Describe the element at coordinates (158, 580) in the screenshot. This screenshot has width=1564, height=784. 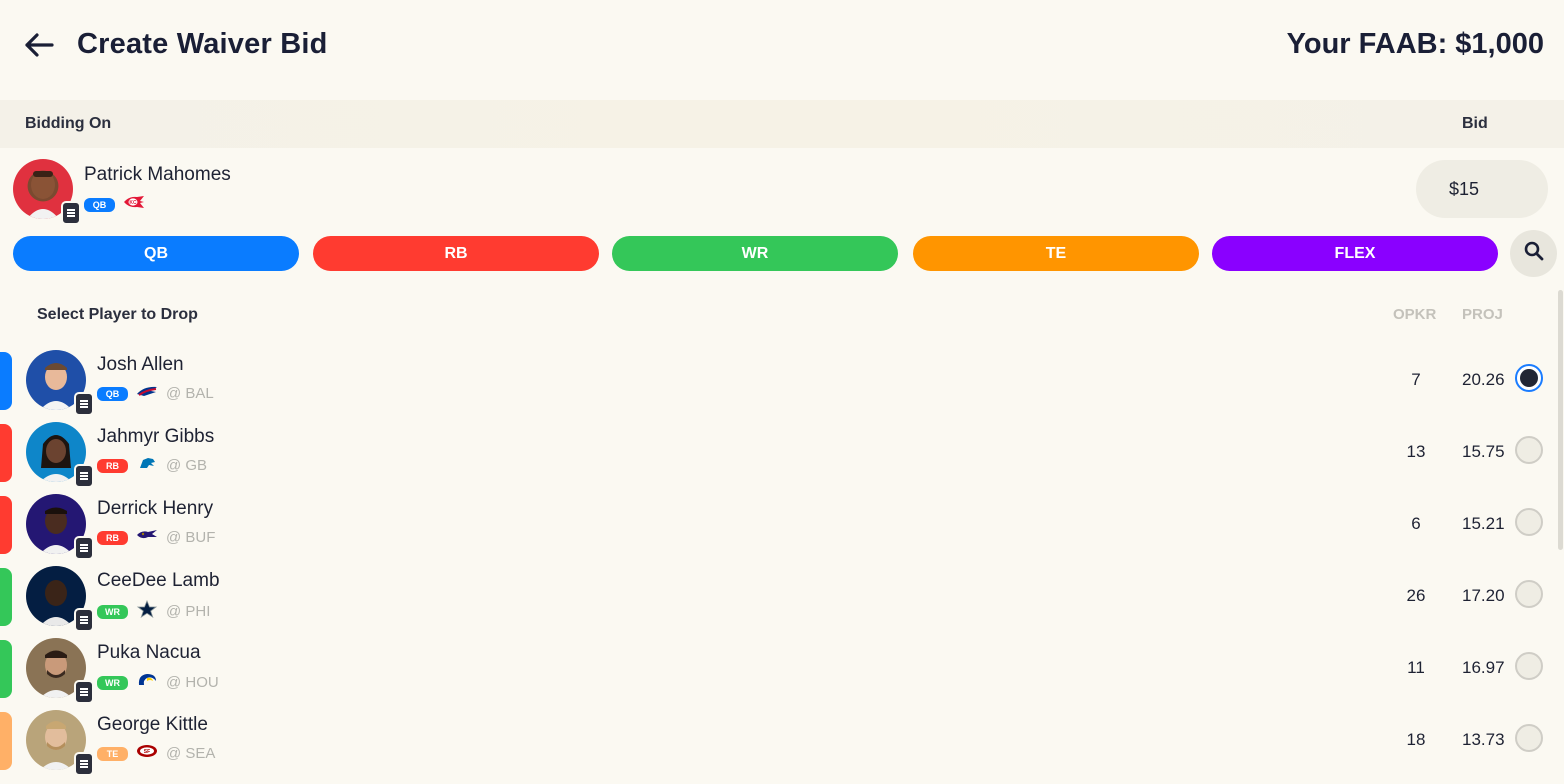
I see `player-name: CeeDee Lamb` at that location.